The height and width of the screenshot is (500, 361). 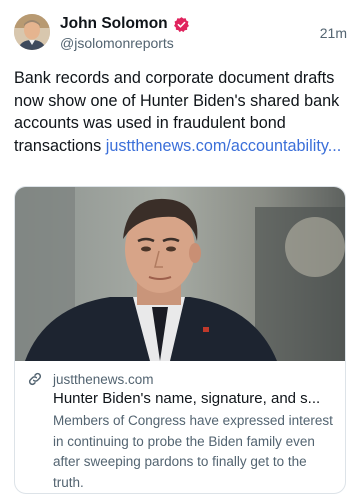 I want to click on link-icon, so click(x=35, y=379).